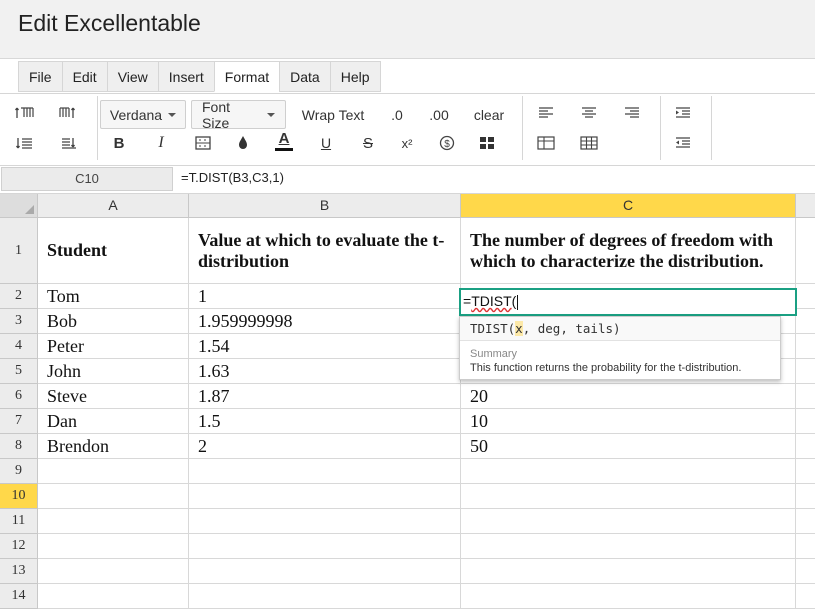 The width and height of the screenshot is (815, 609). I want to click on menu-format: Format, so click(246, 76).